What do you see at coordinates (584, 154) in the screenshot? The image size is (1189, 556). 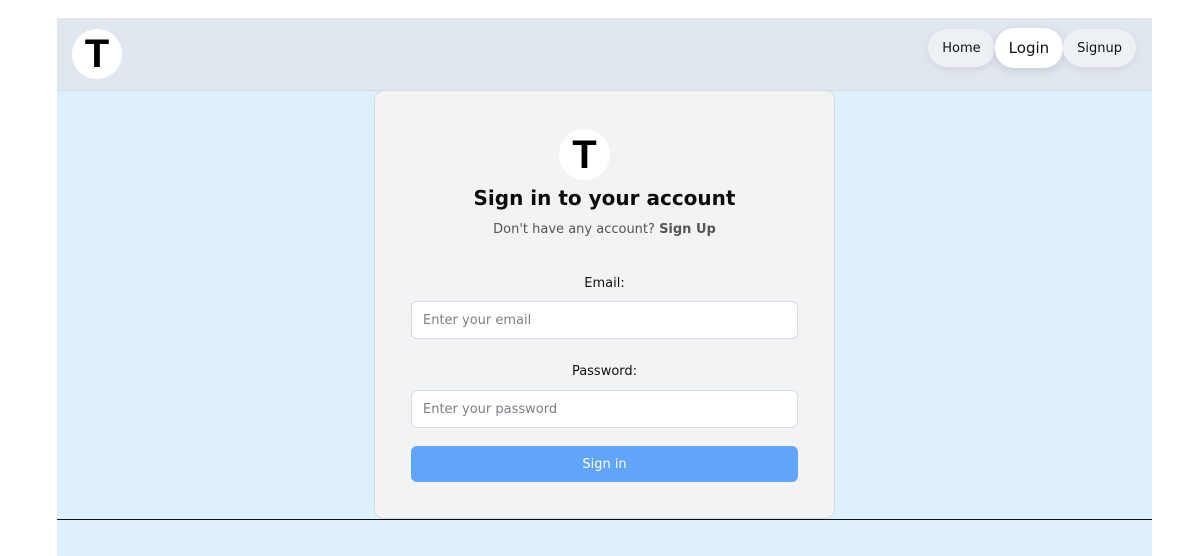 I see `card-logo: T` at bounding box center [584, 154].